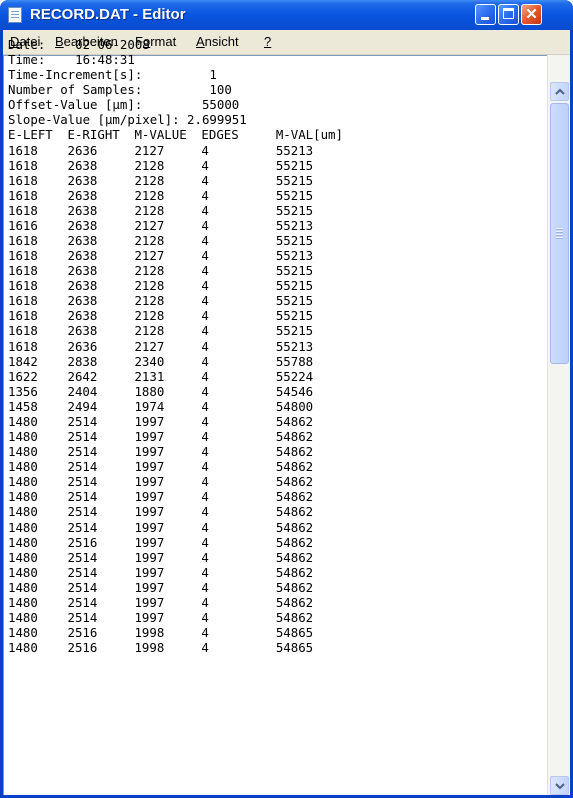  Describe the element at coordinates (294, 391) in the screenshot. I see `table-cell: 54546` at that location.